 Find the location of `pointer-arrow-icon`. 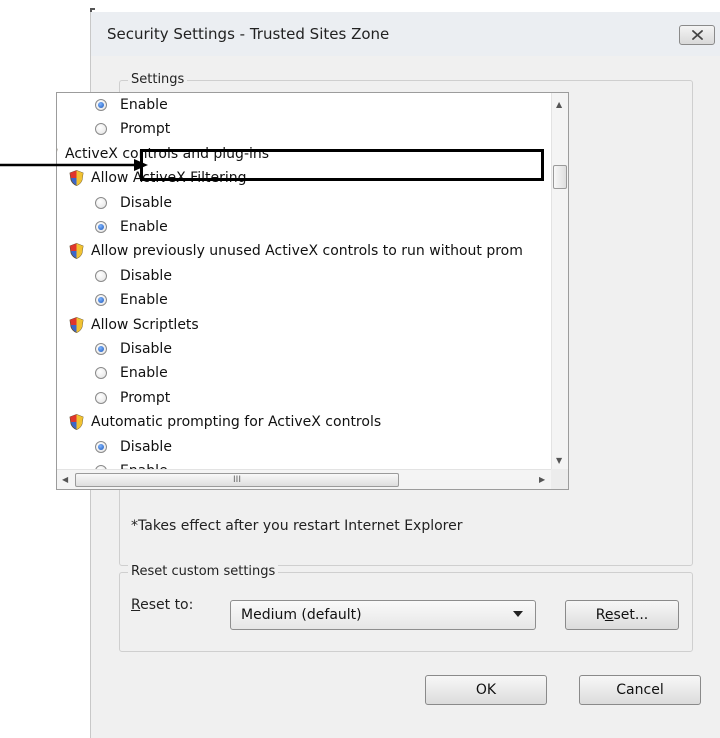

pointer-arrow-icon is located at coordinates (74, 165).